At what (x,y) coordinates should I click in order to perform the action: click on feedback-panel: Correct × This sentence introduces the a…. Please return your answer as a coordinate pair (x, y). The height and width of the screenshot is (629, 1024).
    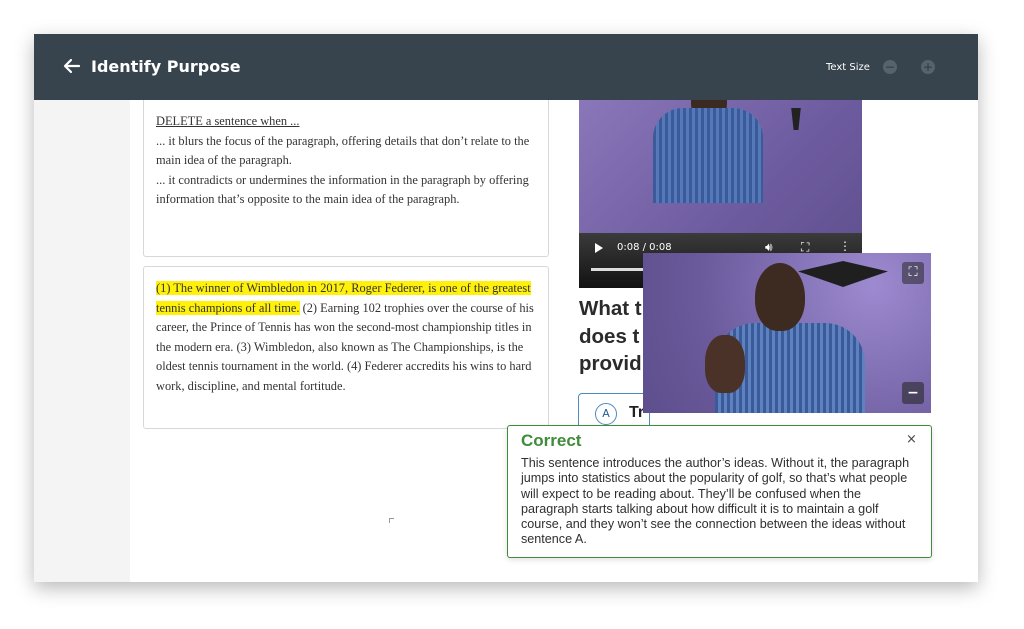
    Looking at the image, I should click on (719, 491).